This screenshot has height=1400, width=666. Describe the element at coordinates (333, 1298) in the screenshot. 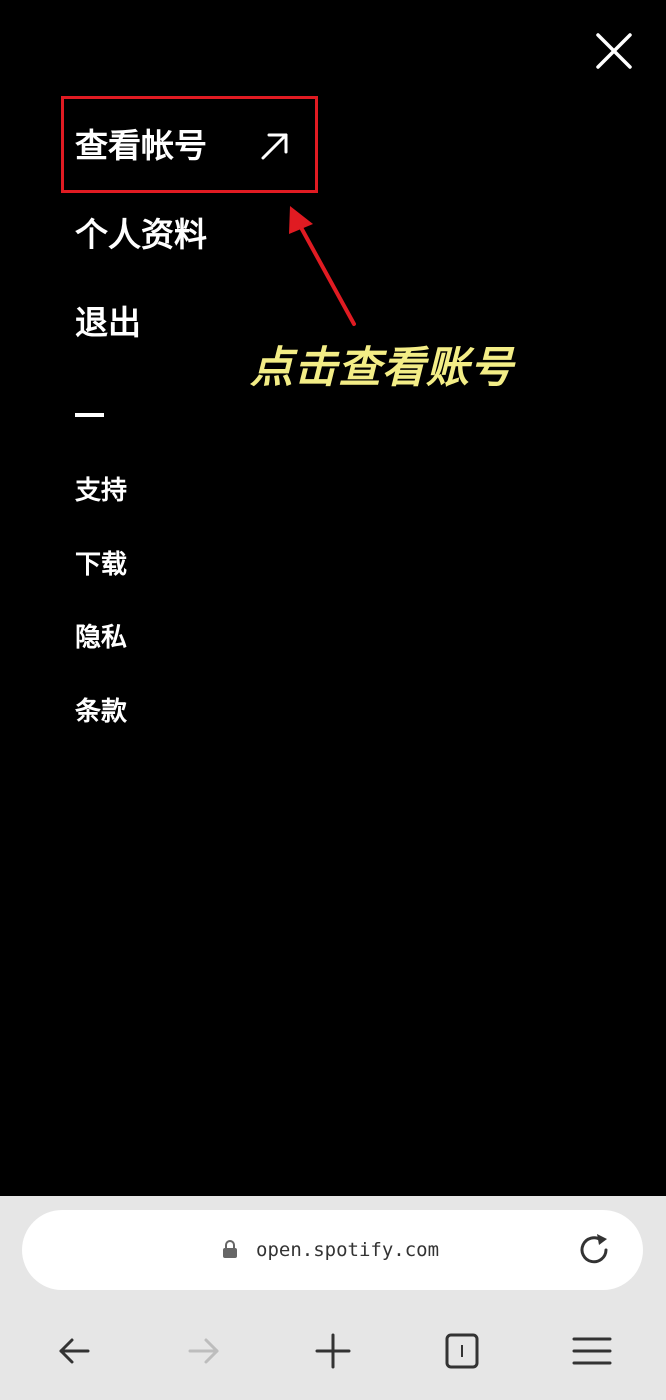

I see `browser-toolbar: open.spotify.com` at that location.